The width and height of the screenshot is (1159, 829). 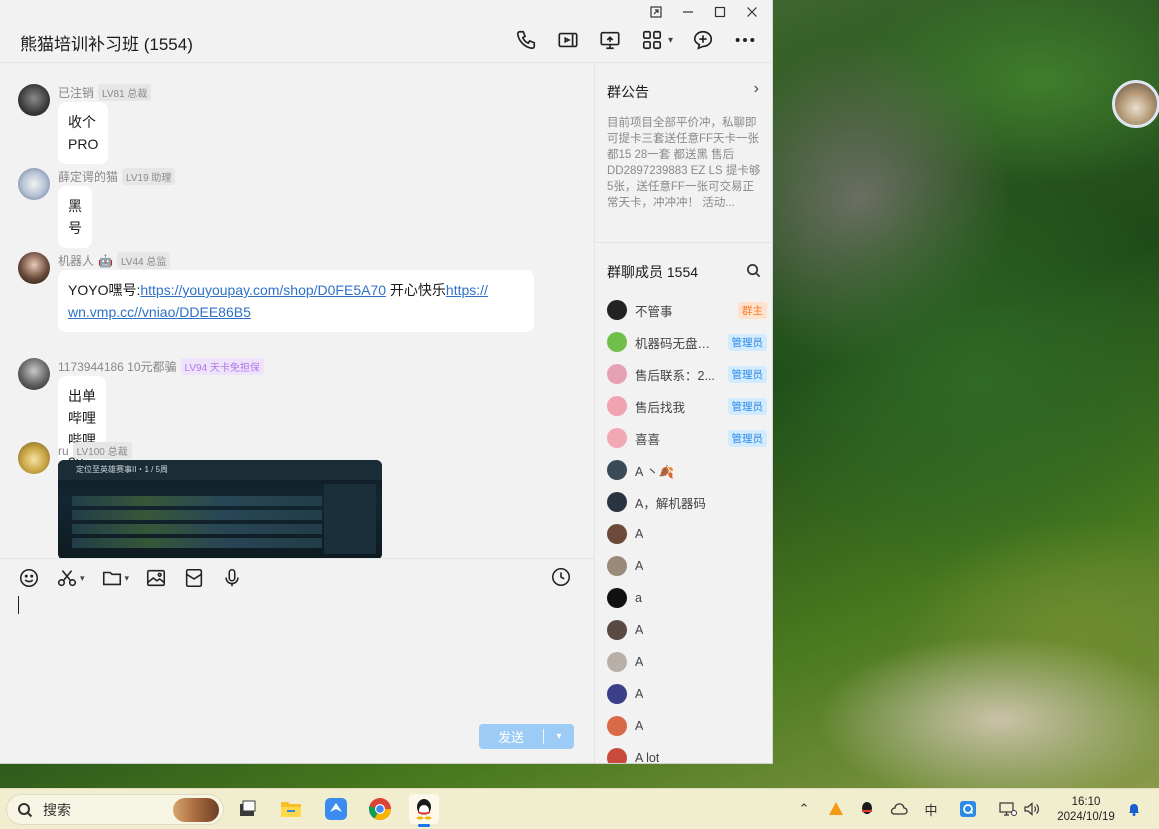 I want to click on microphone-icon, so click(x=232, y=578).